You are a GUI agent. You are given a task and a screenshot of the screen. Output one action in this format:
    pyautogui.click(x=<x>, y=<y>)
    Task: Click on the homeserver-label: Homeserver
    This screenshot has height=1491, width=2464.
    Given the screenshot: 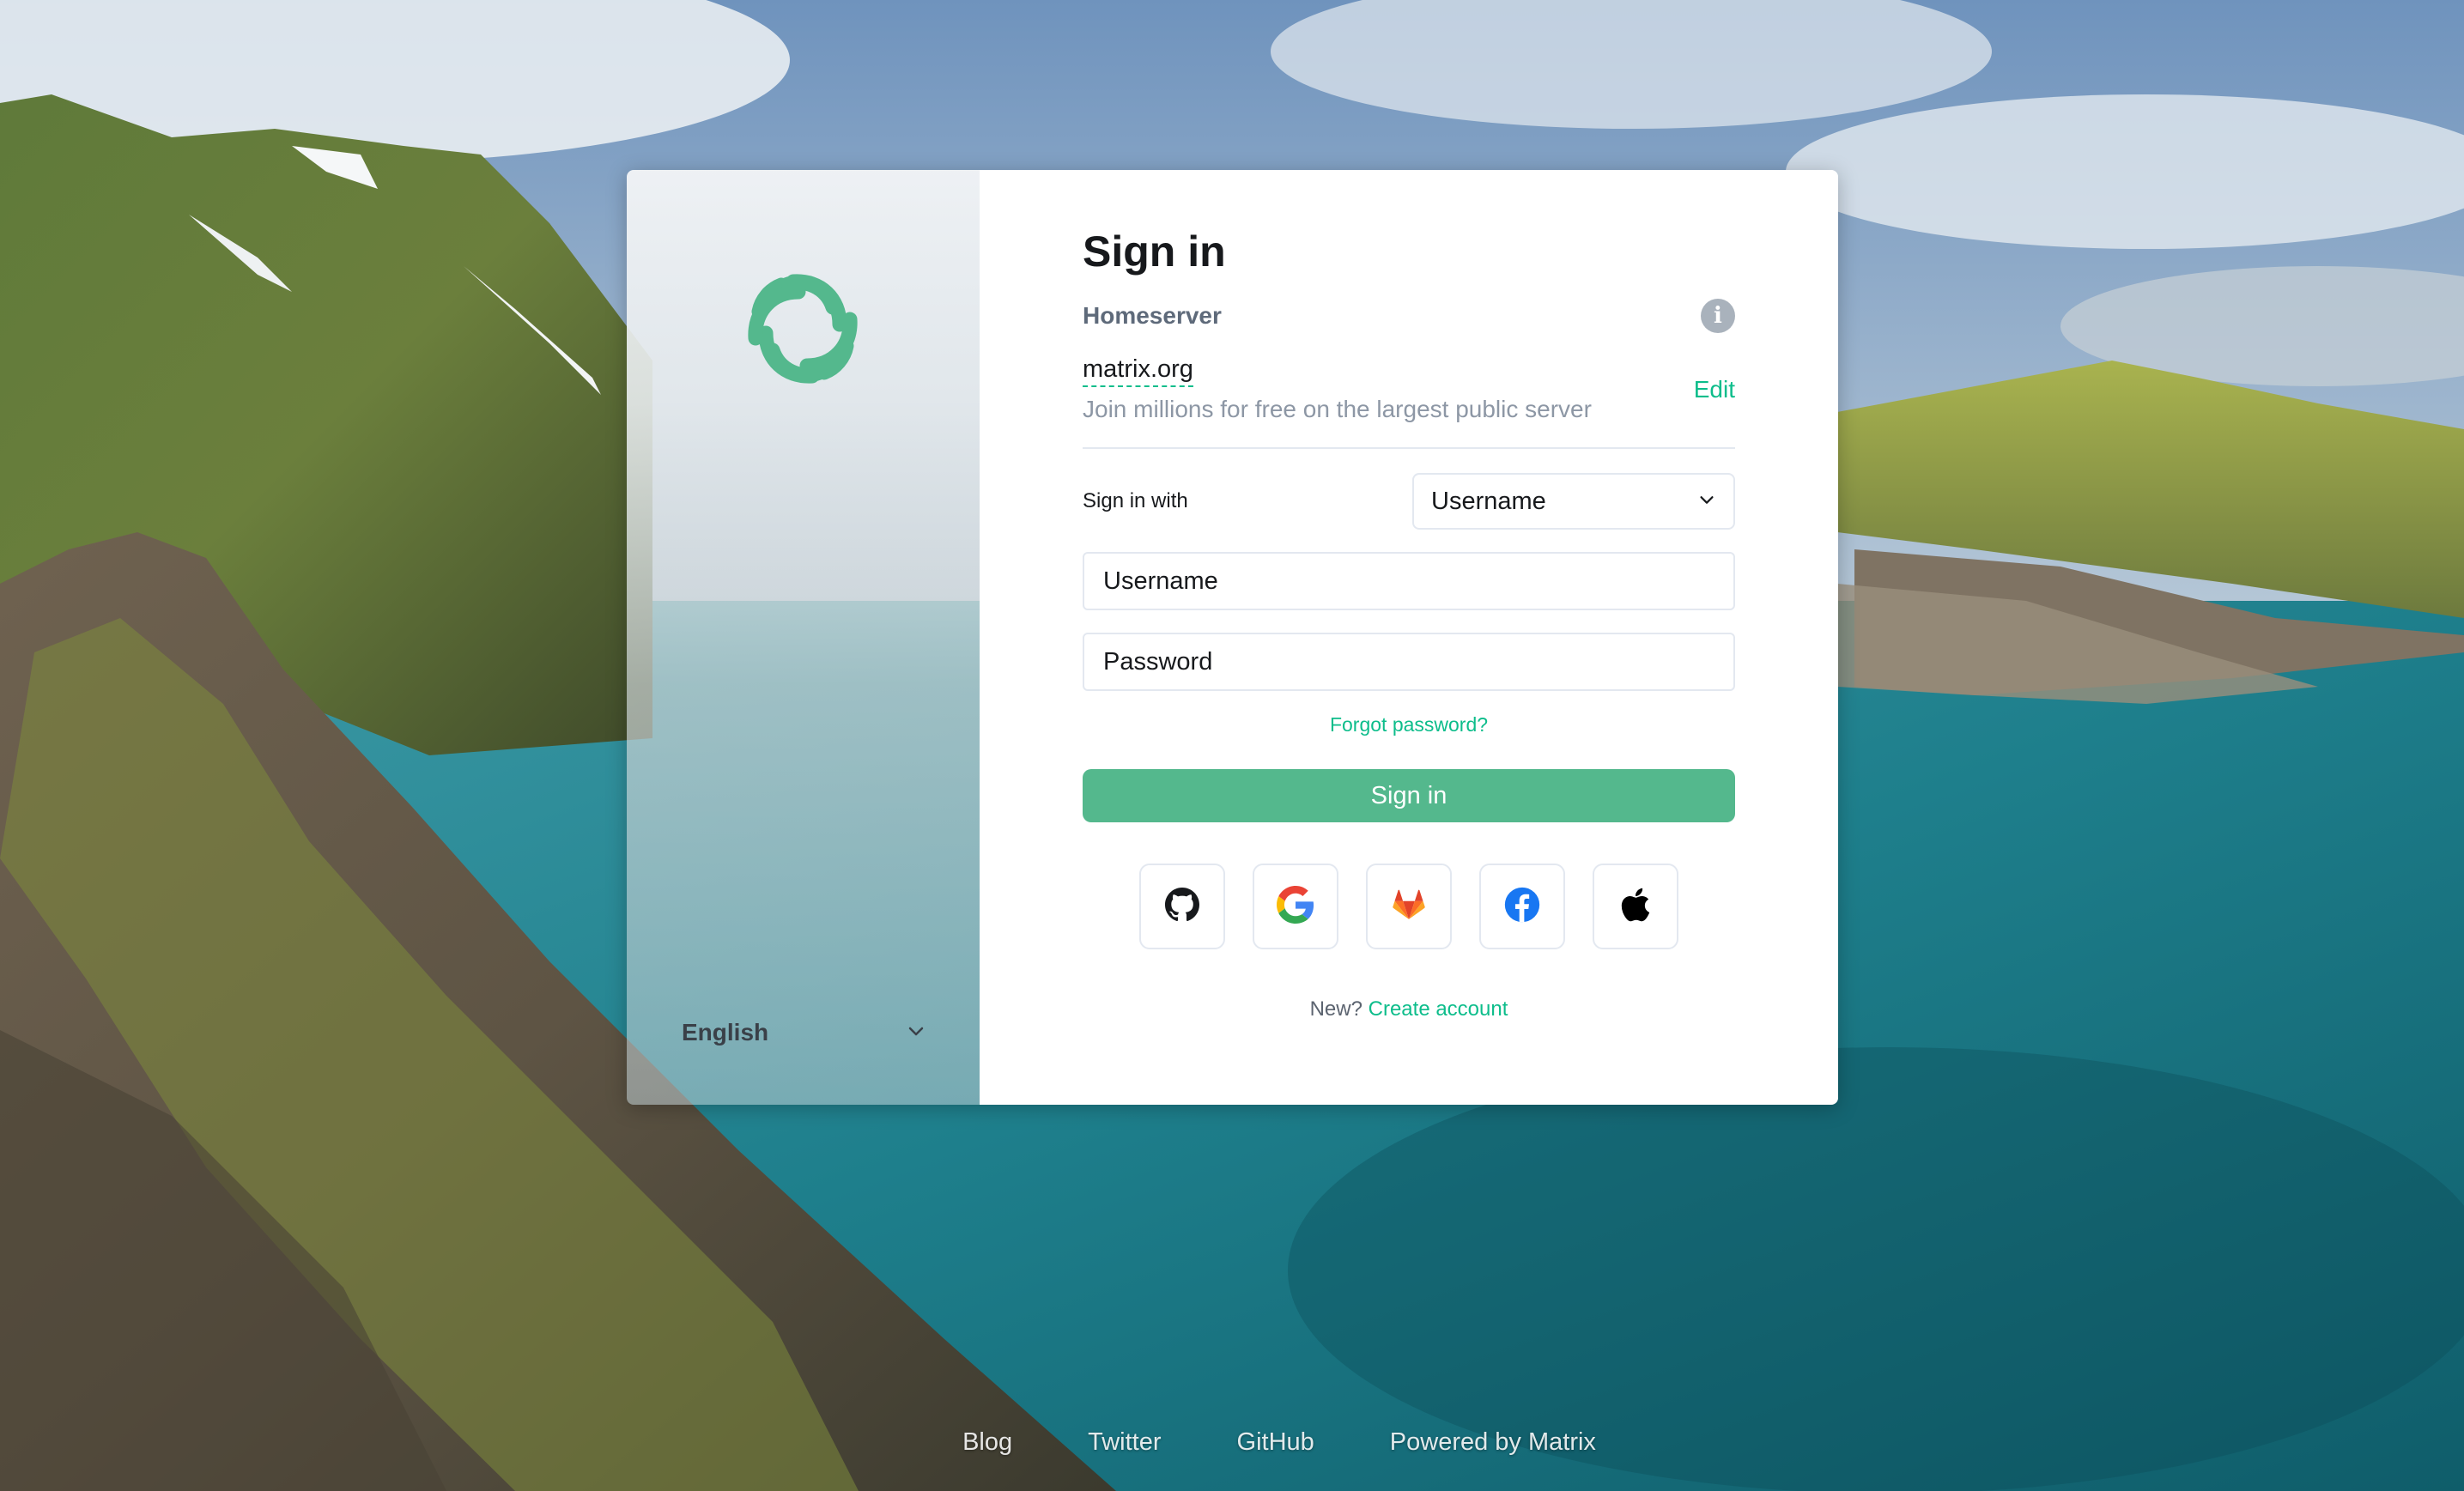 What is the action you would take?
    pyautogui.click(x=1152, y=315)
    